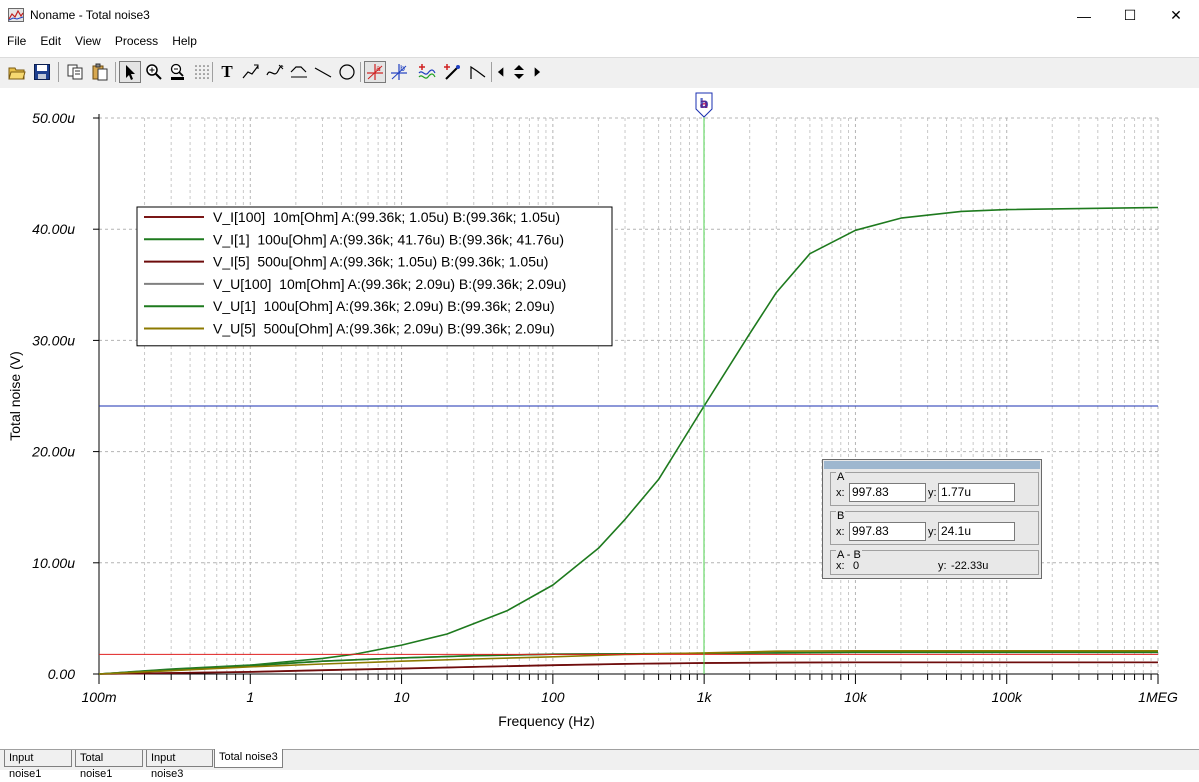  What do you see at coordinates (553, 697) in the screenshot?
I see `x-tick-label: 100` at bounding box center [553, 697].